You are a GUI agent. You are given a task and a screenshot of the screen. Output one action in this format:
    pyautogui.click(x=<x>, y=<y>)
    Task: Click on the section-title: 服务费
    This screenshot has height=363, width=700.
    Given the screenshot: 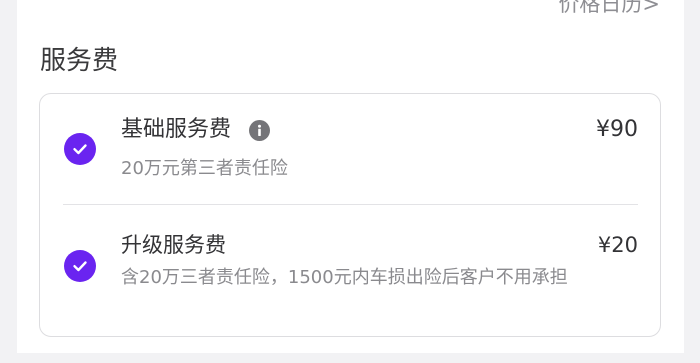 What is the action you would take?
    pyautogui.click(x=79, y=61)
    